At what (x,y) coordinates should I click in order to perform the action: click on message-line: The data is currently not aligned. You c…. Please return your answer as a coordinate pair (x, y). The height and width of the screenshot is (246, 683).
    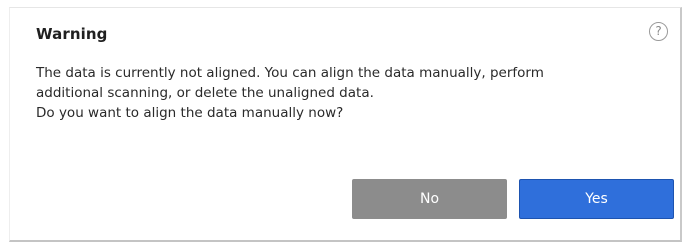
    Looking at the image, I should click on (290, 73).